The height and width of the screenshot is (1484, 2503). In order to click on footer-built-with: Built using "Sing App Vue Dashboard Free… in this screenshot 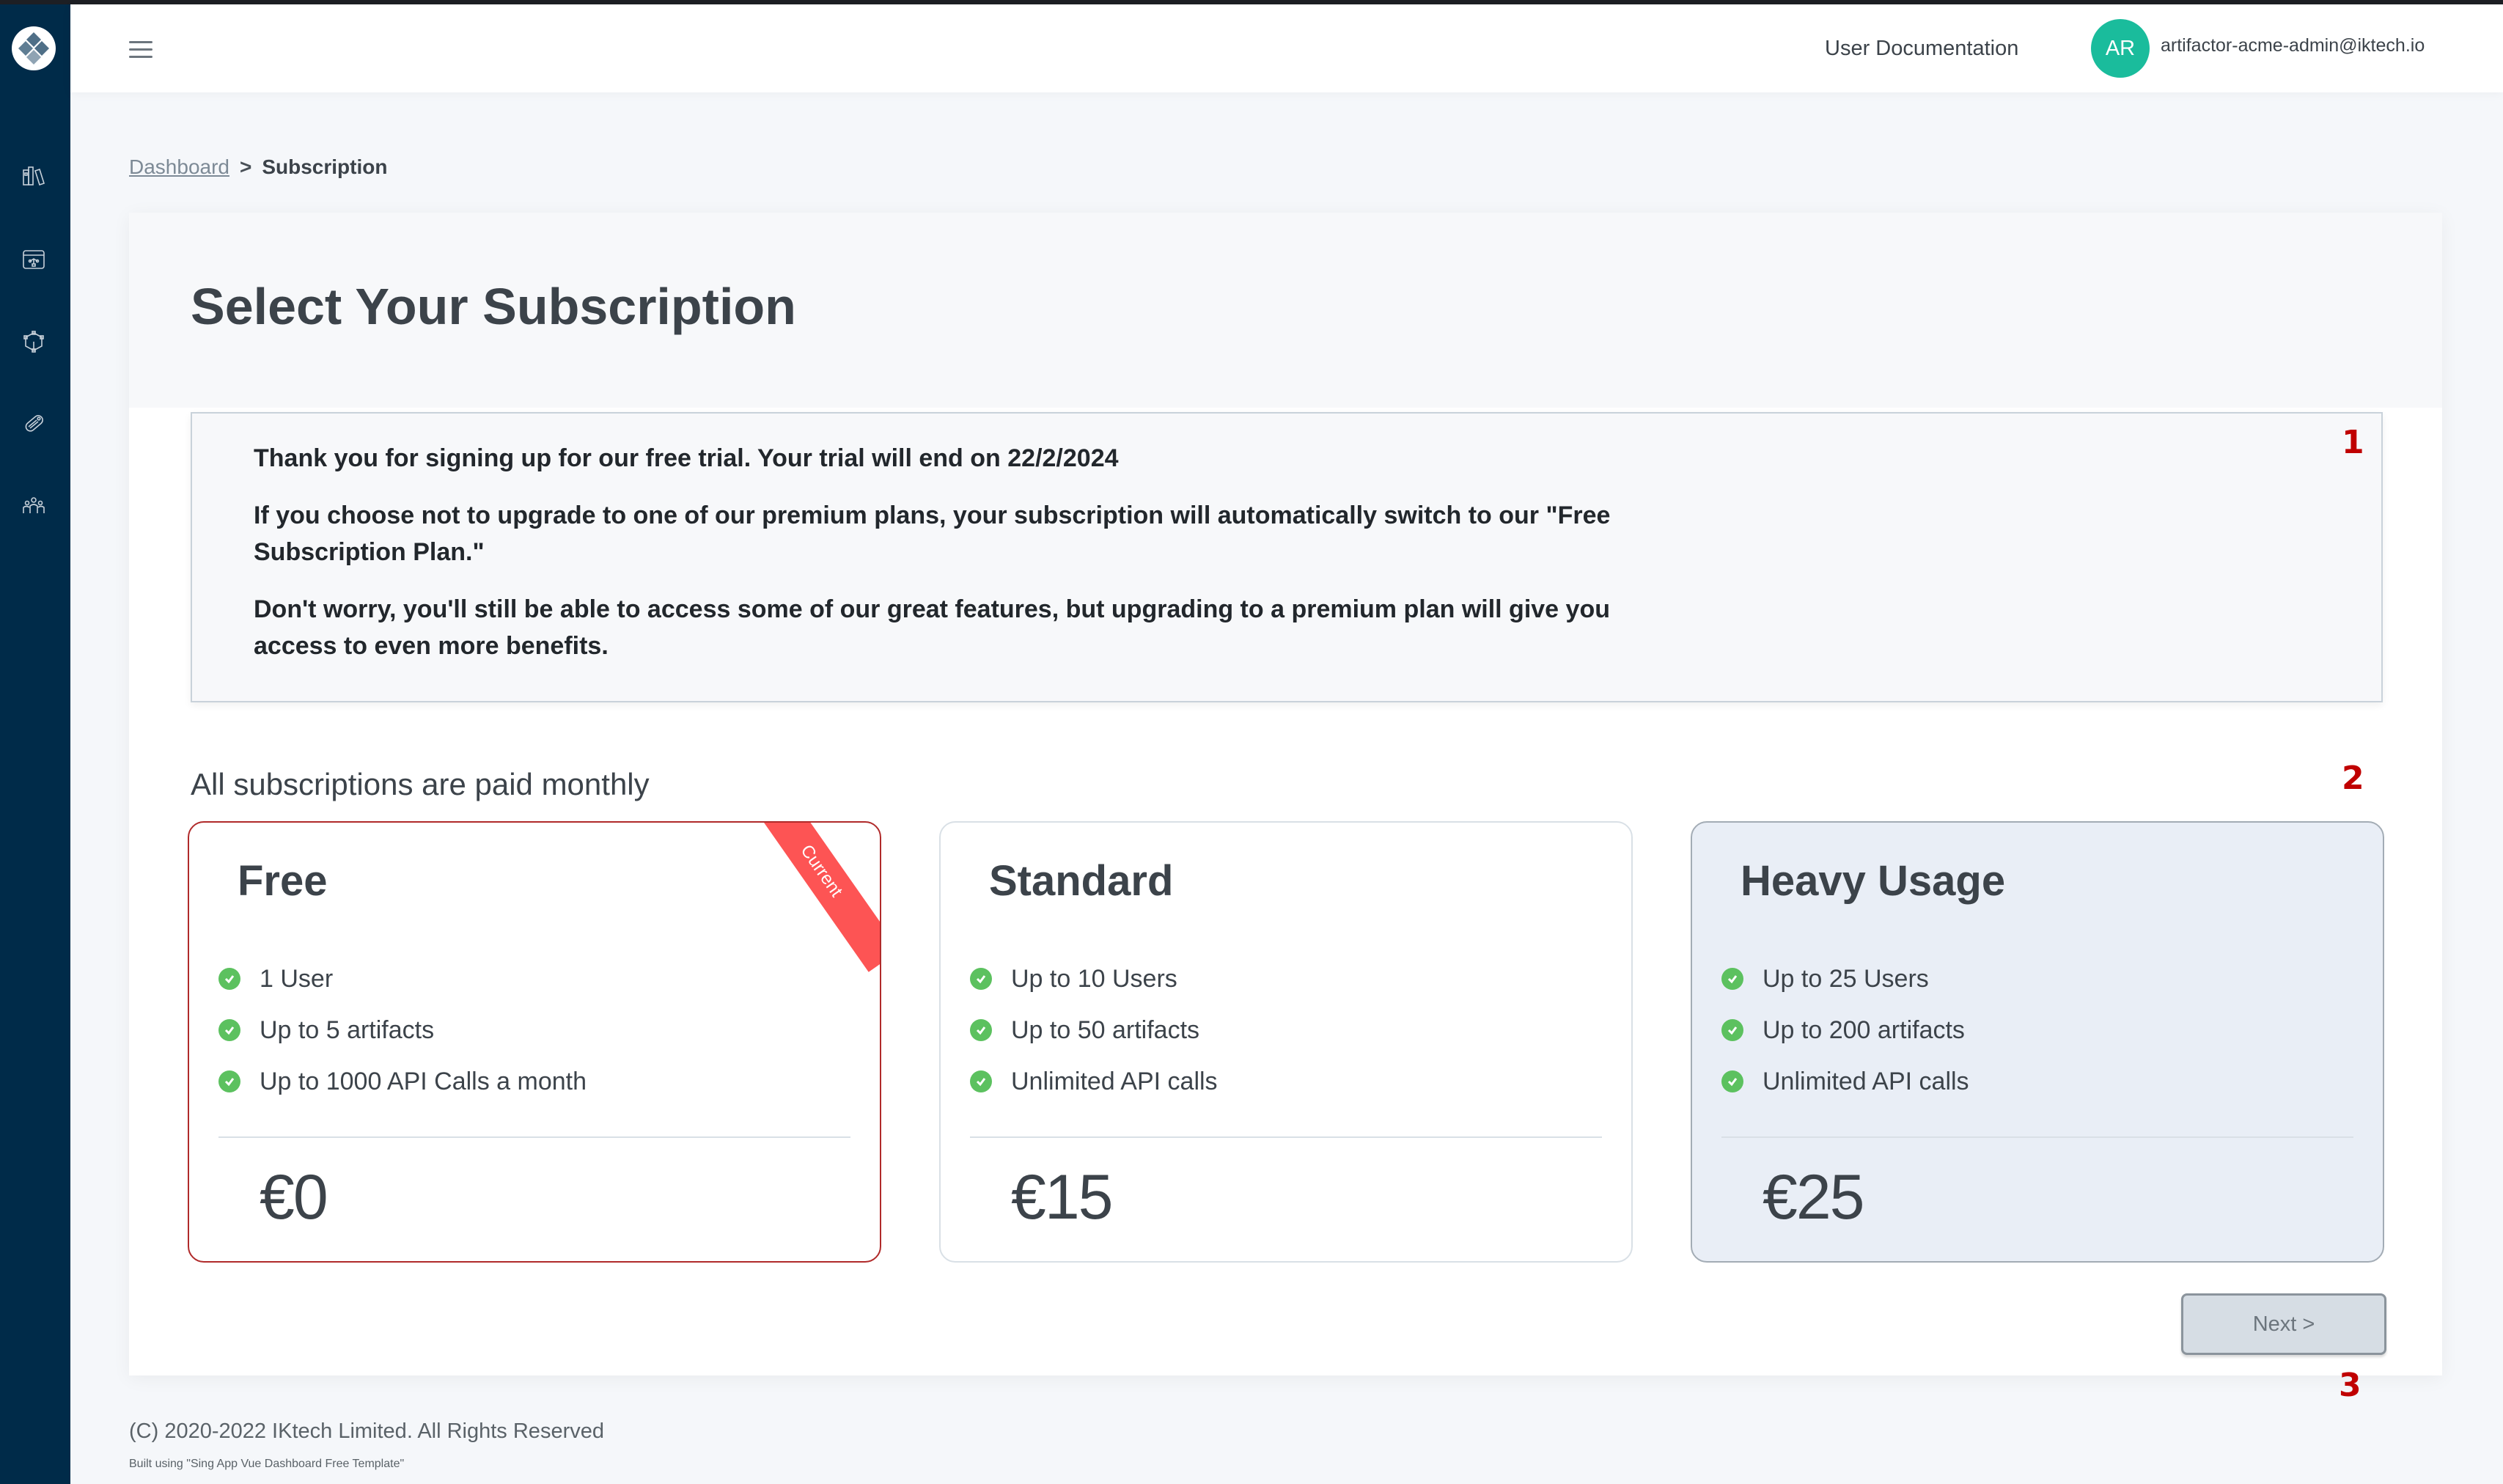, I will do `click(267, 1464)`.